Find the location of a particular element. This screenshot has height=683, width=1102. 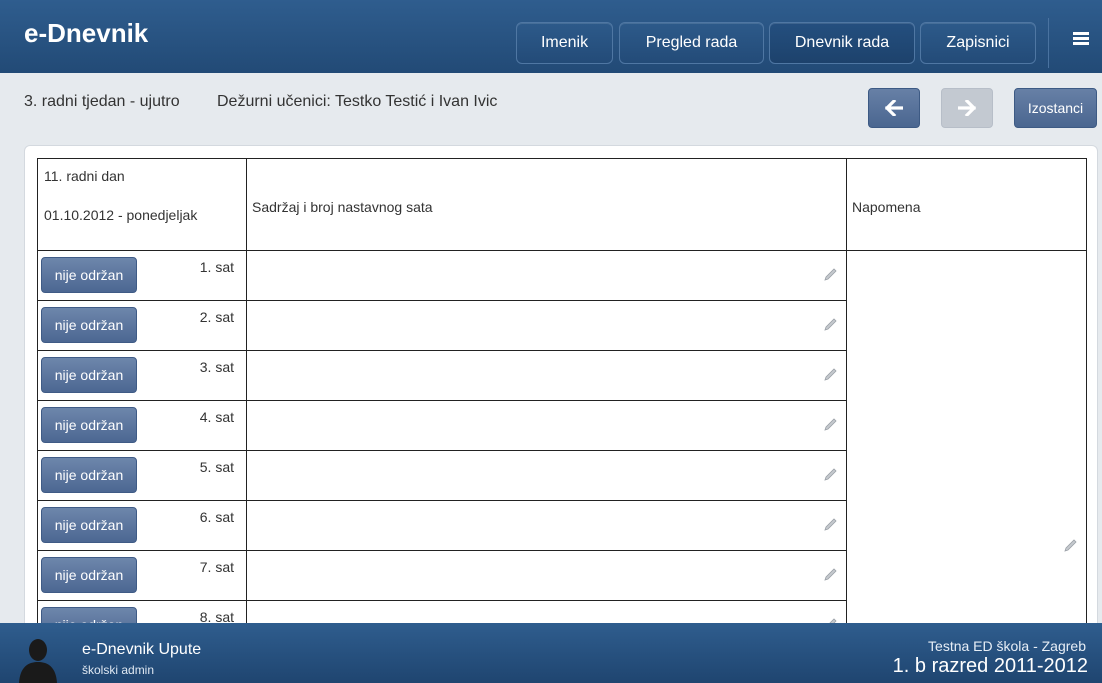

hamburger-menu-icon is located at coordinates (1081, 39).